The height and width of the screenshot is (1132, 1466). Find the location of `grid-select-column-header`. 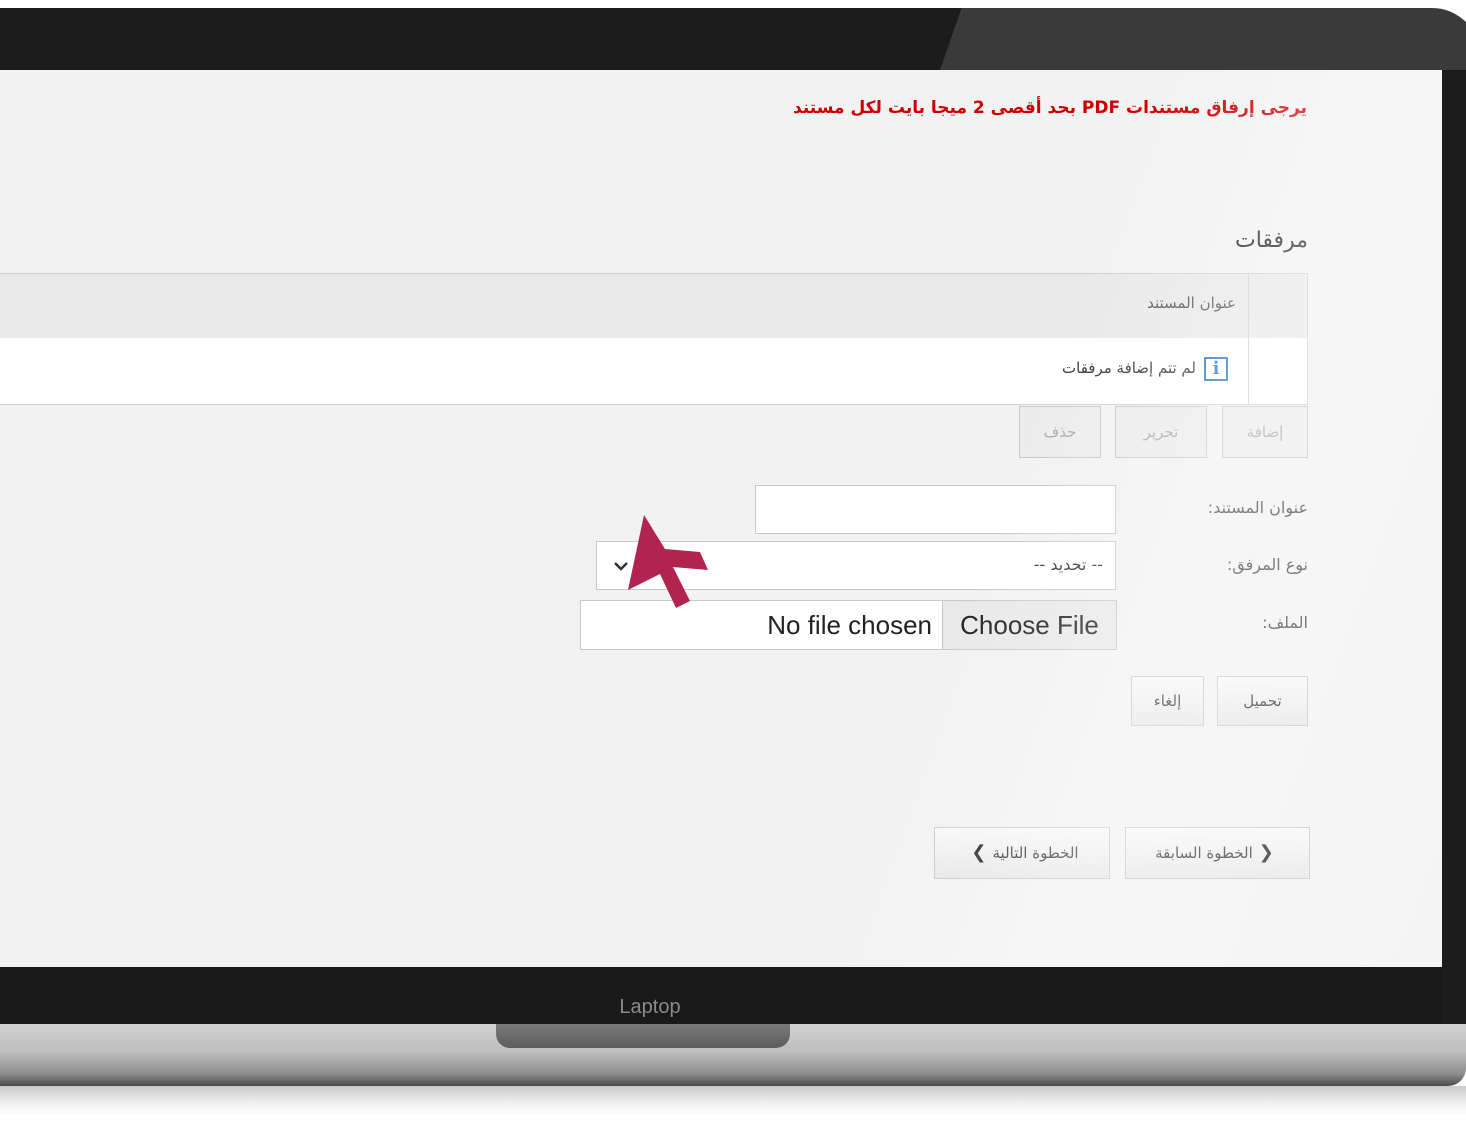

grid-select-column-header is located at coordinates (1278, 306).